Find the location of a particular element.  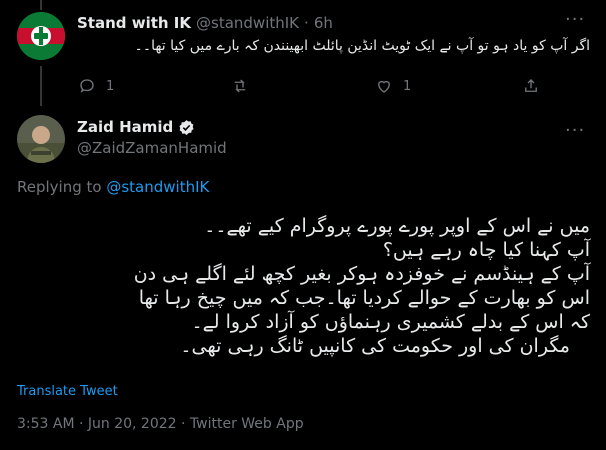

tweet-timestamp: 3:53 AM · Jun 20, 2022 · Twitter Web App is located at coordinates (160, 424).